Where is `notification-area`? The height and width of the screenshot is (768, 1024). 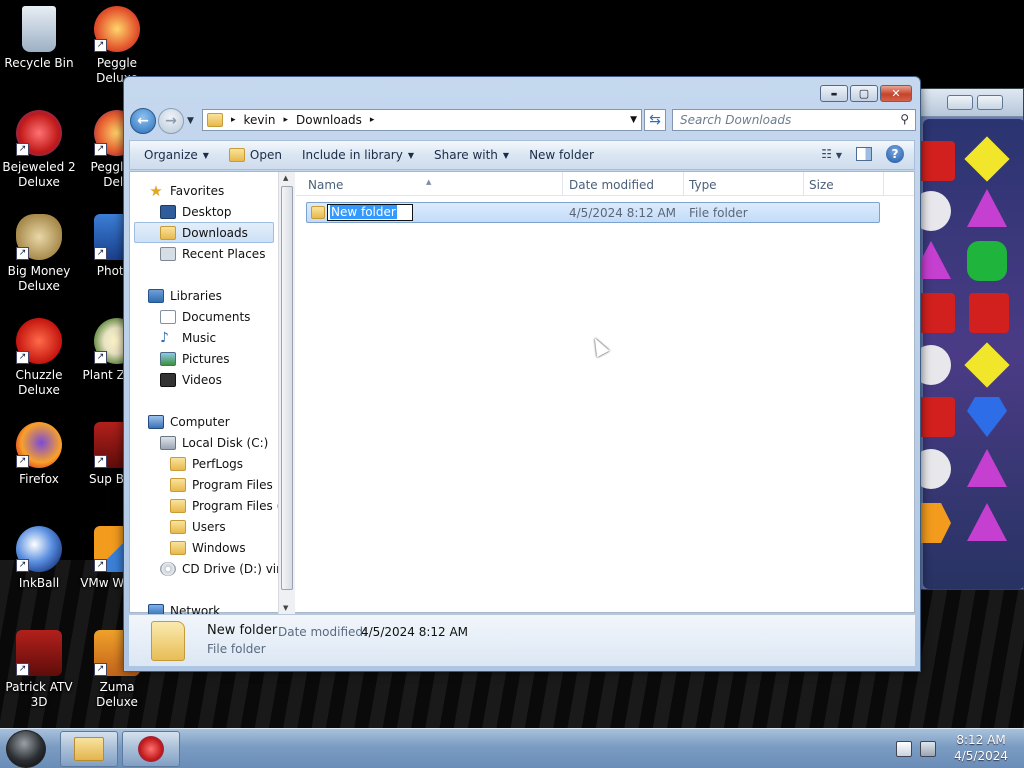
notification-area is located at coordinates (916, 749).